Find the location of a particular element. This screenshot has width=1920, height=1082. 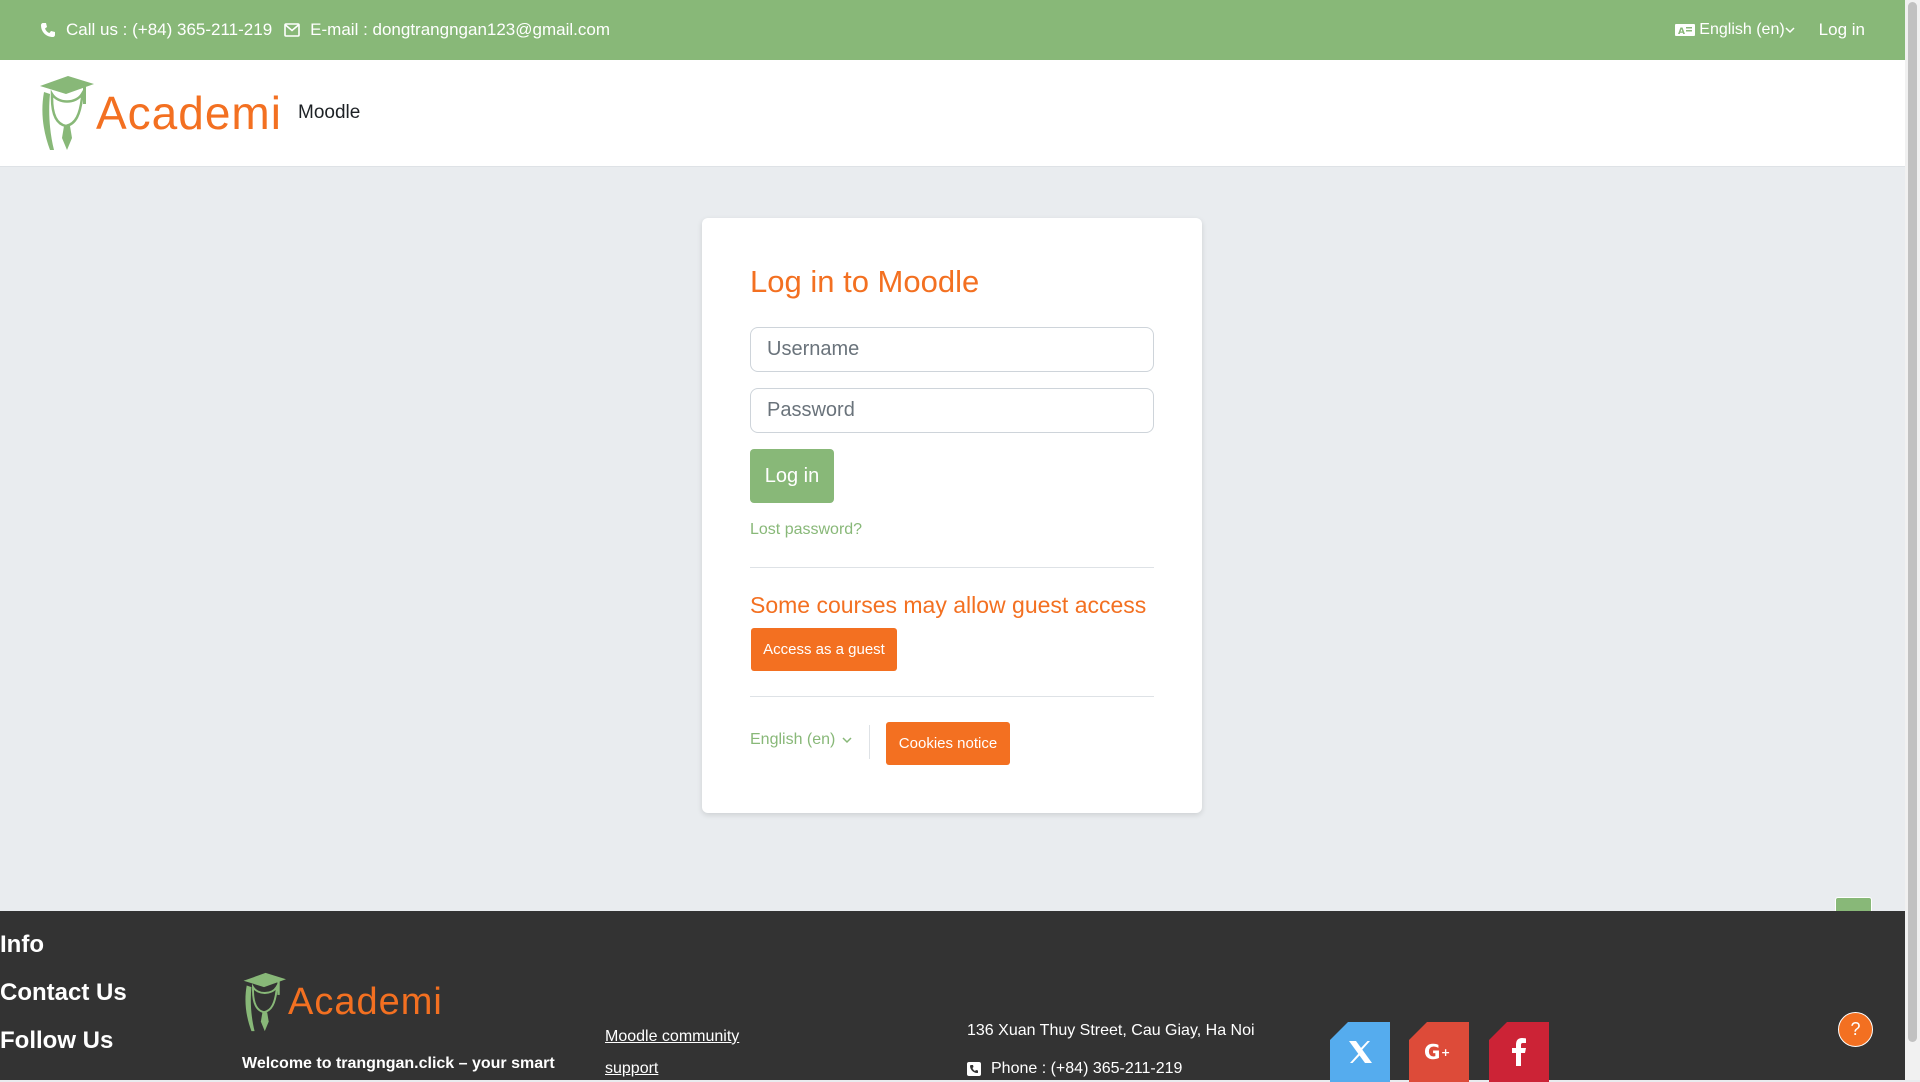

login-link: Log in is located at coordinates (1842, 30).